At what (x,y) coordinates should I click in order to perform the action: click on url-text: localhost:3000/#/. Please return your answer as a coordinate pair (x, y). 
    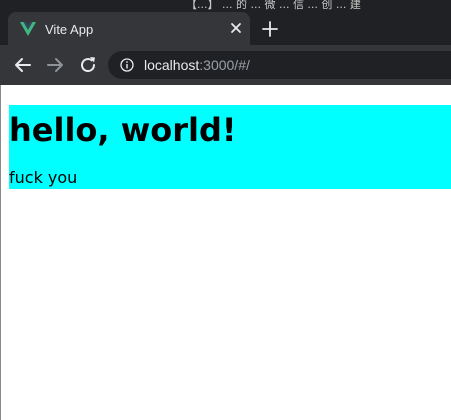
    Looking at the image, I should click on (197, 65).